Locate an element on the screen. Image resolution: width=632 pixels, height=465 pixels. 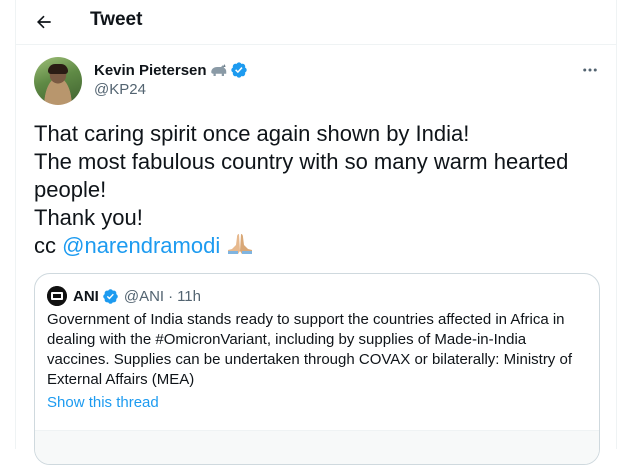
quoted-header: ANI @ANI · 11h is located at coordinates (137, 296).